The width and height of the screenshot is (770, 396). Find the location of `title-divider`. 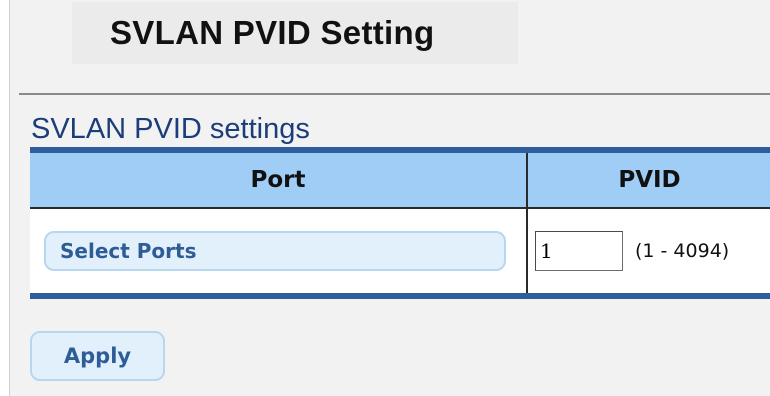

title-divider is located at coordinates (394, 94).